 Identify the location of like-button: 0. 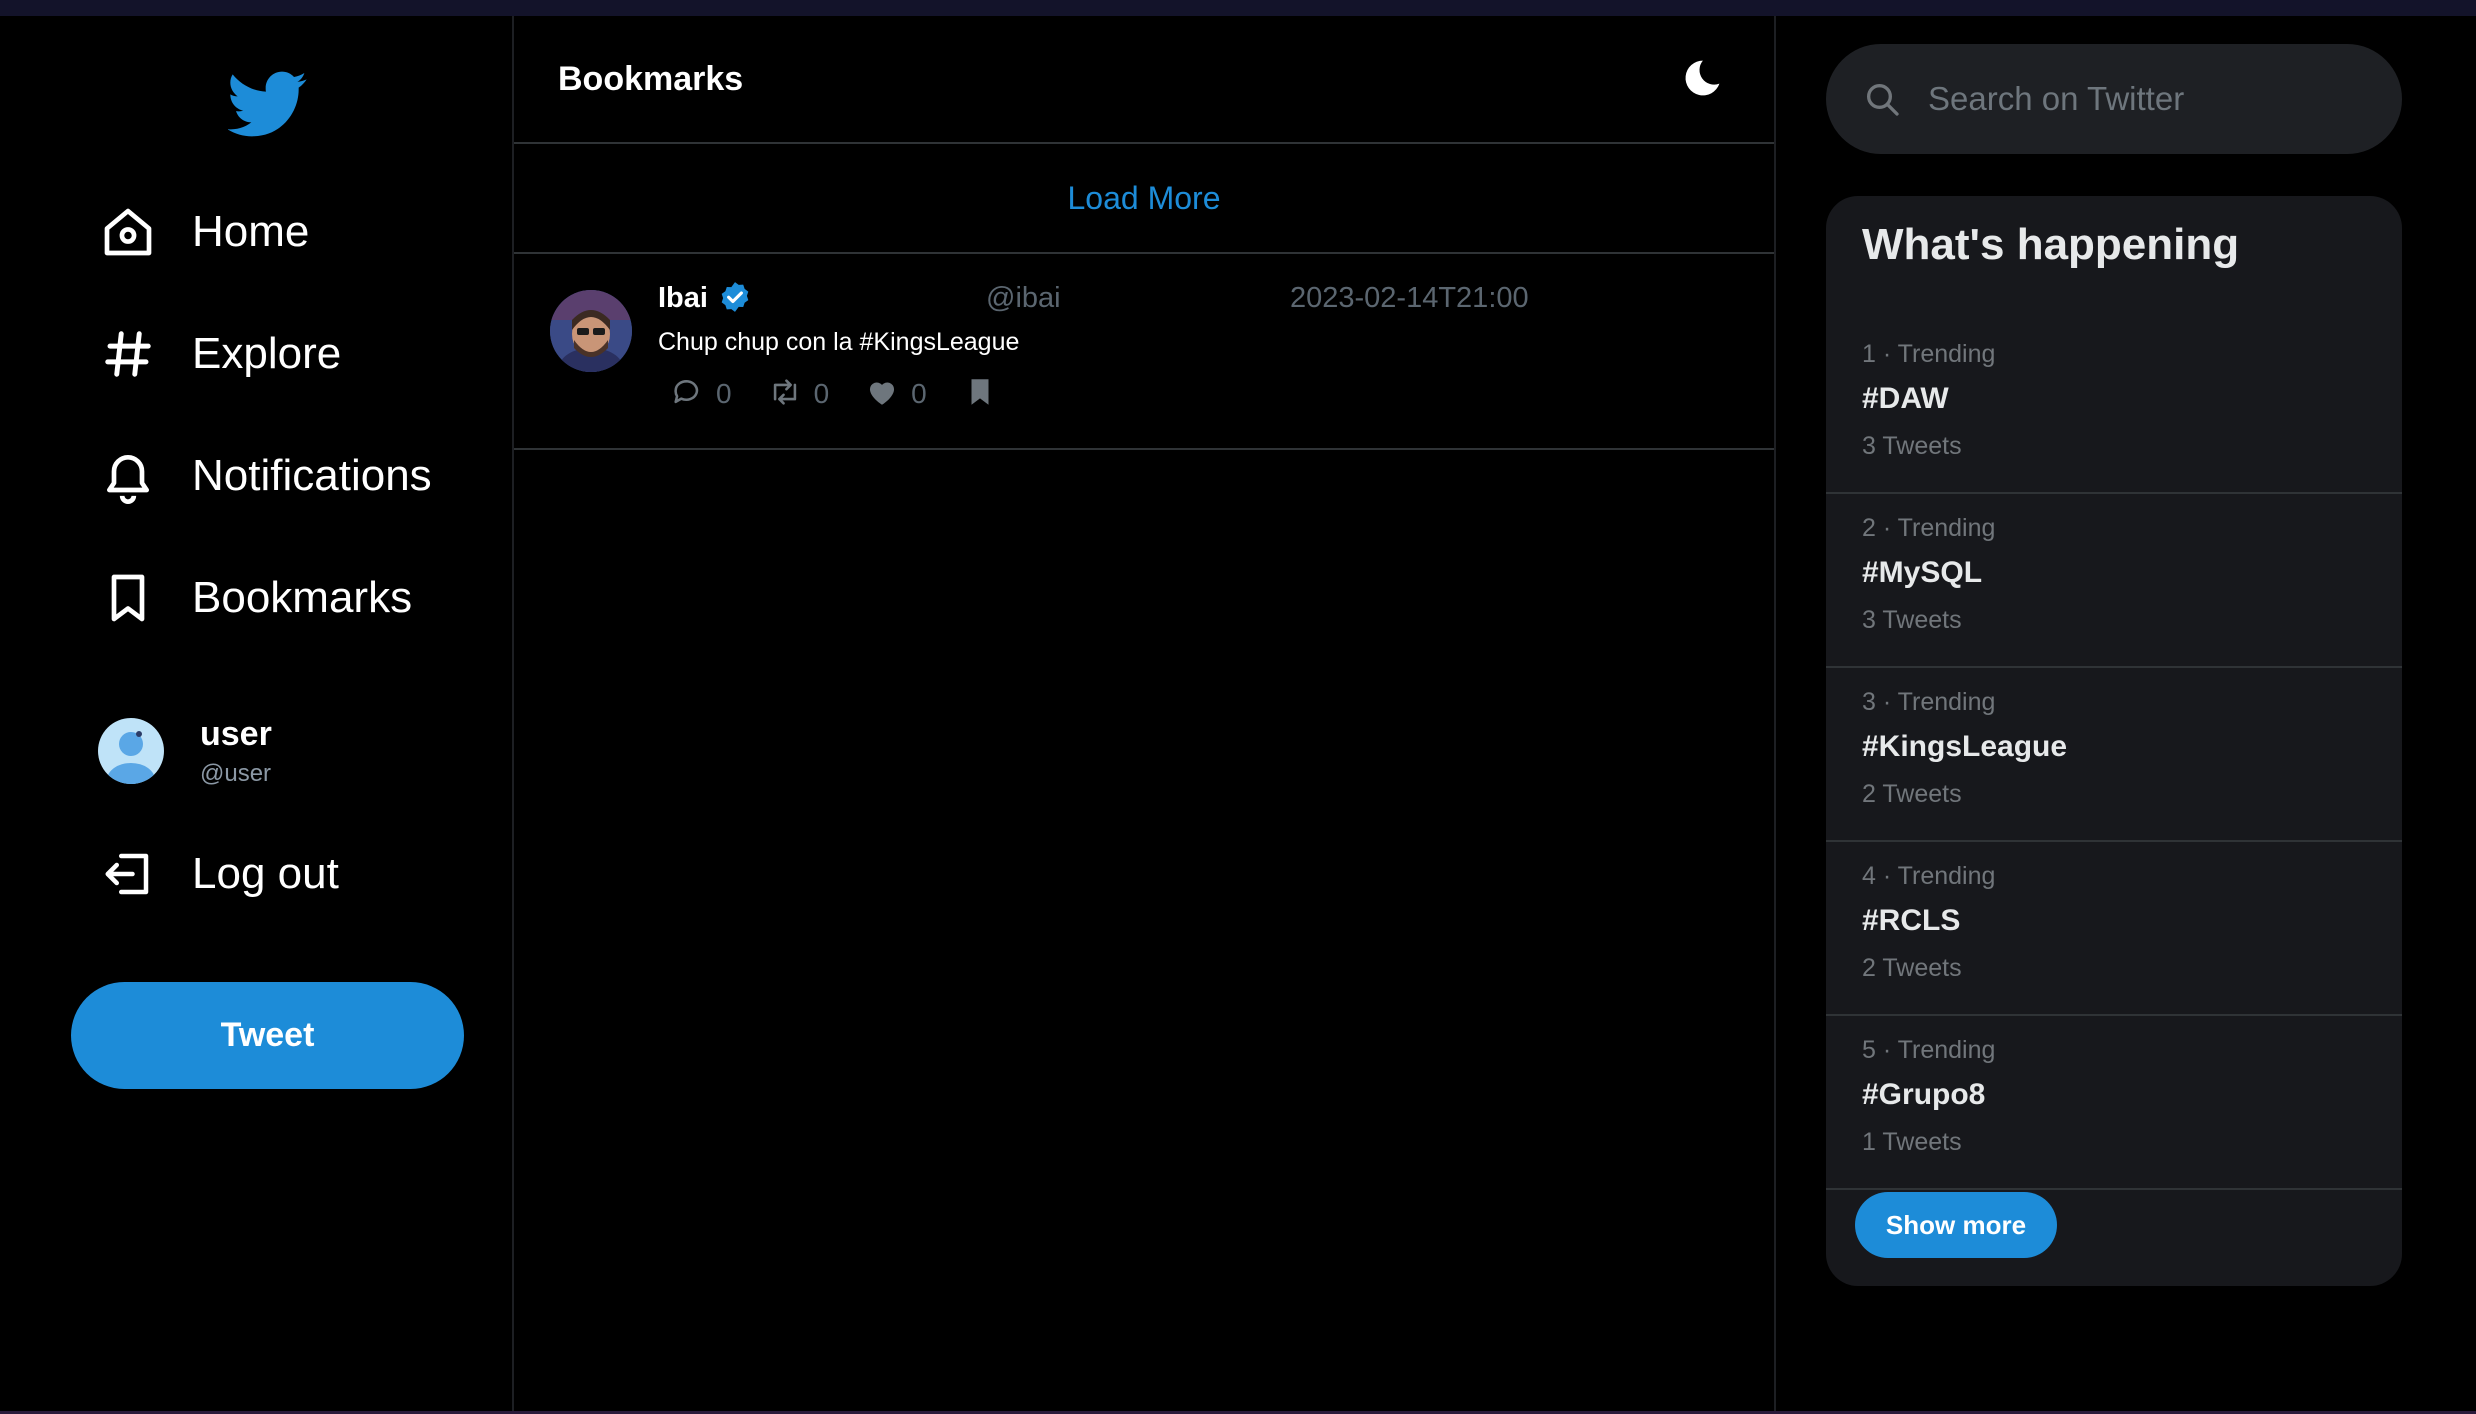
(896, 394).